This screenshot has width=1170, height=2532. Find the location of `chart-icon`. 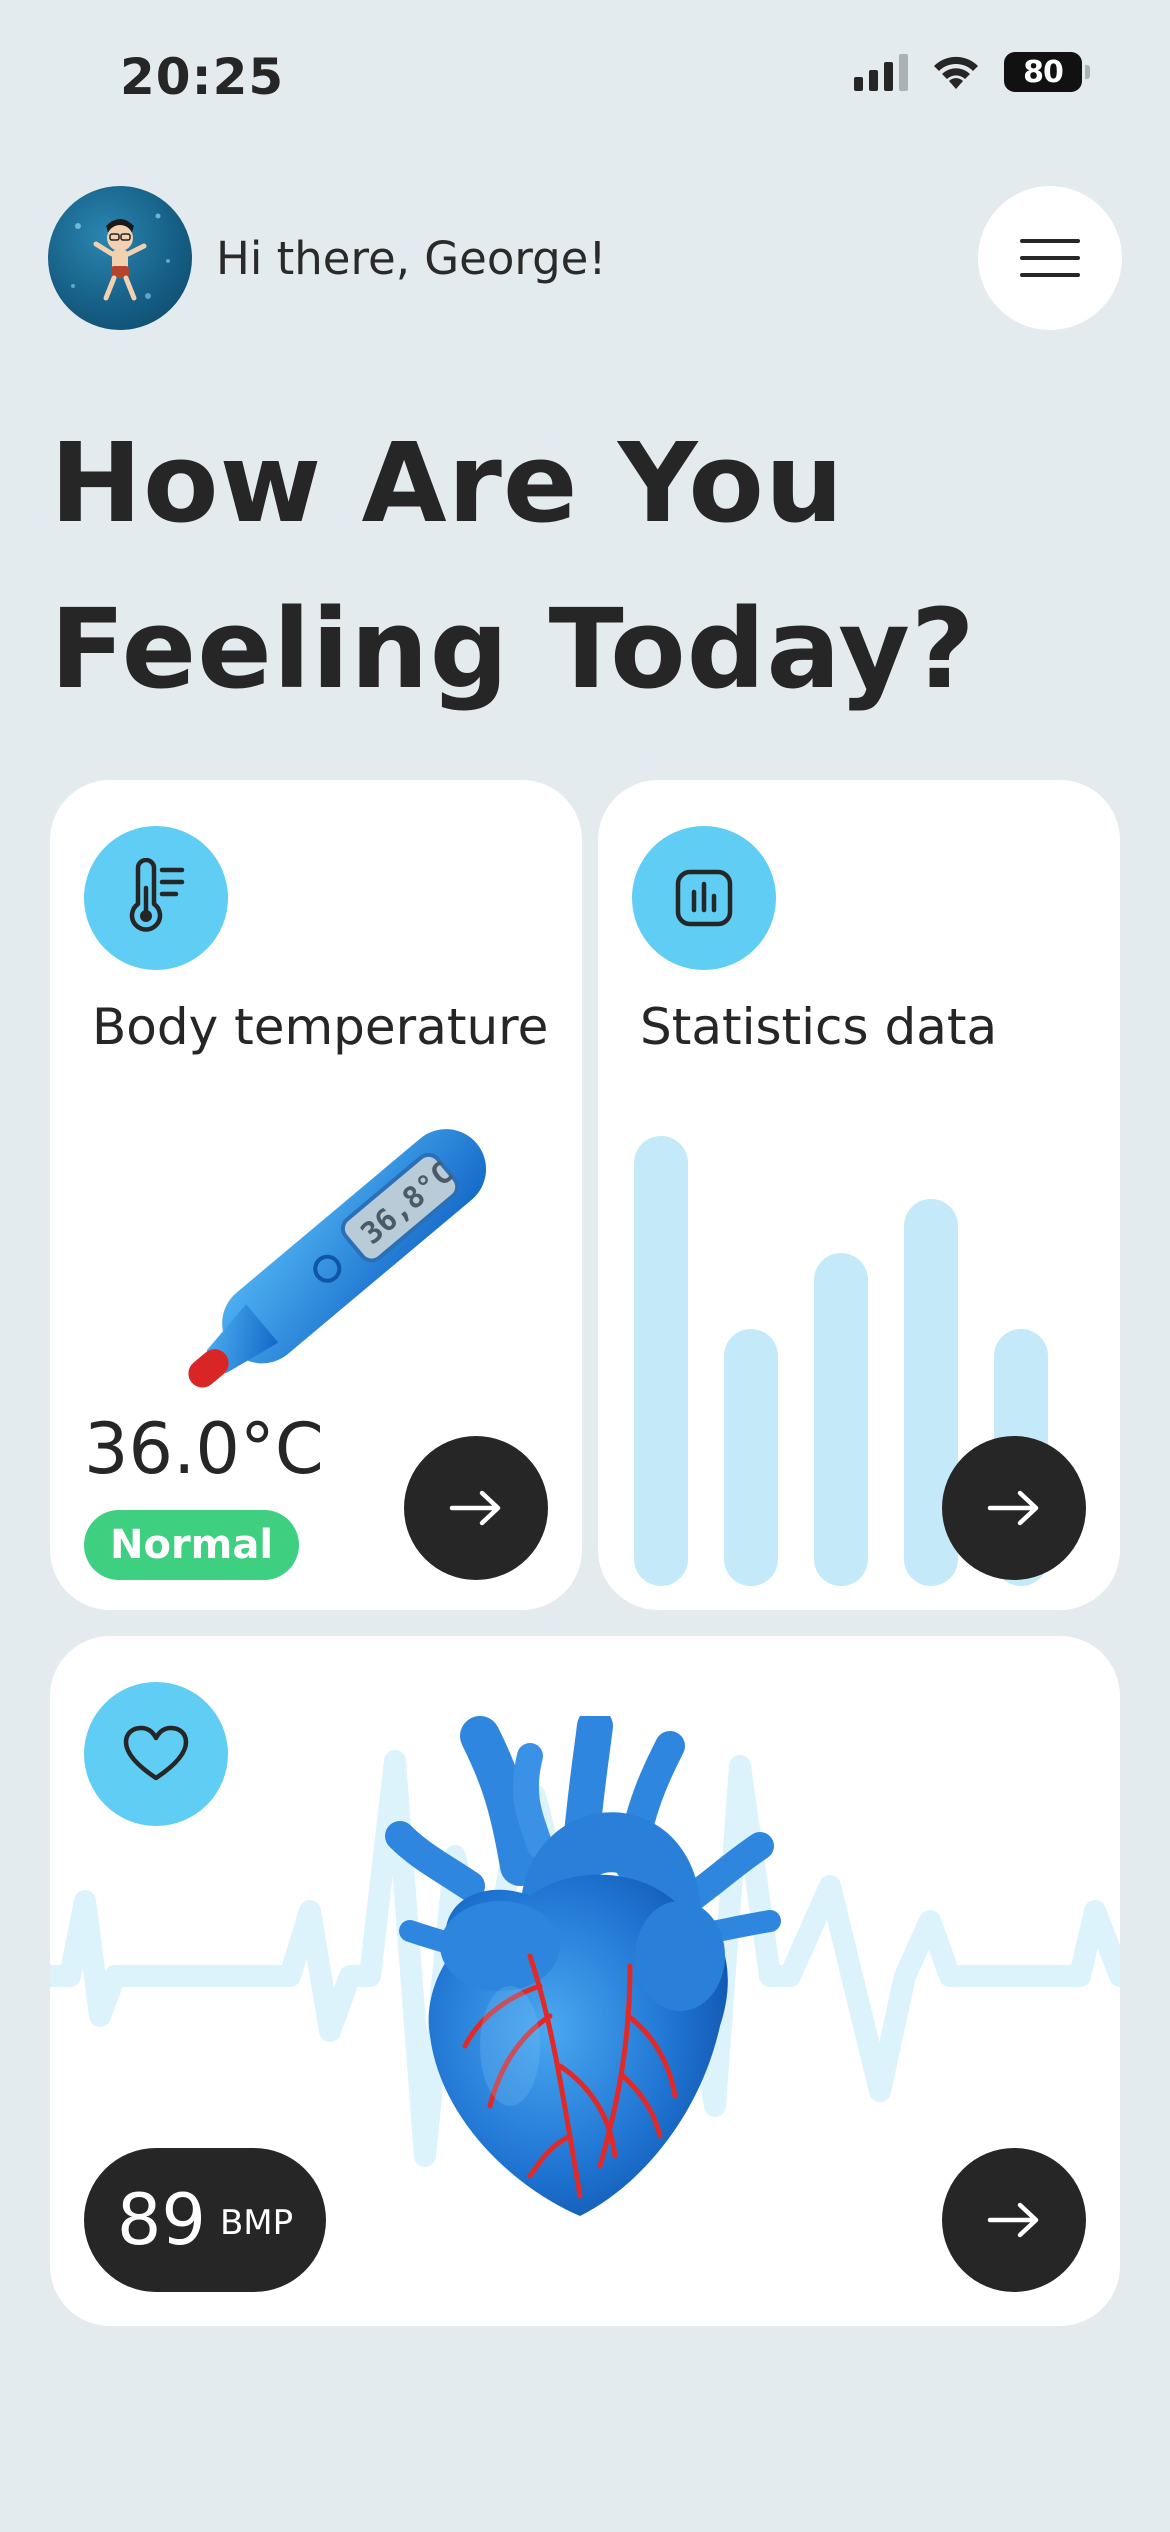

chart-icon is located at coordinates (704, 898).